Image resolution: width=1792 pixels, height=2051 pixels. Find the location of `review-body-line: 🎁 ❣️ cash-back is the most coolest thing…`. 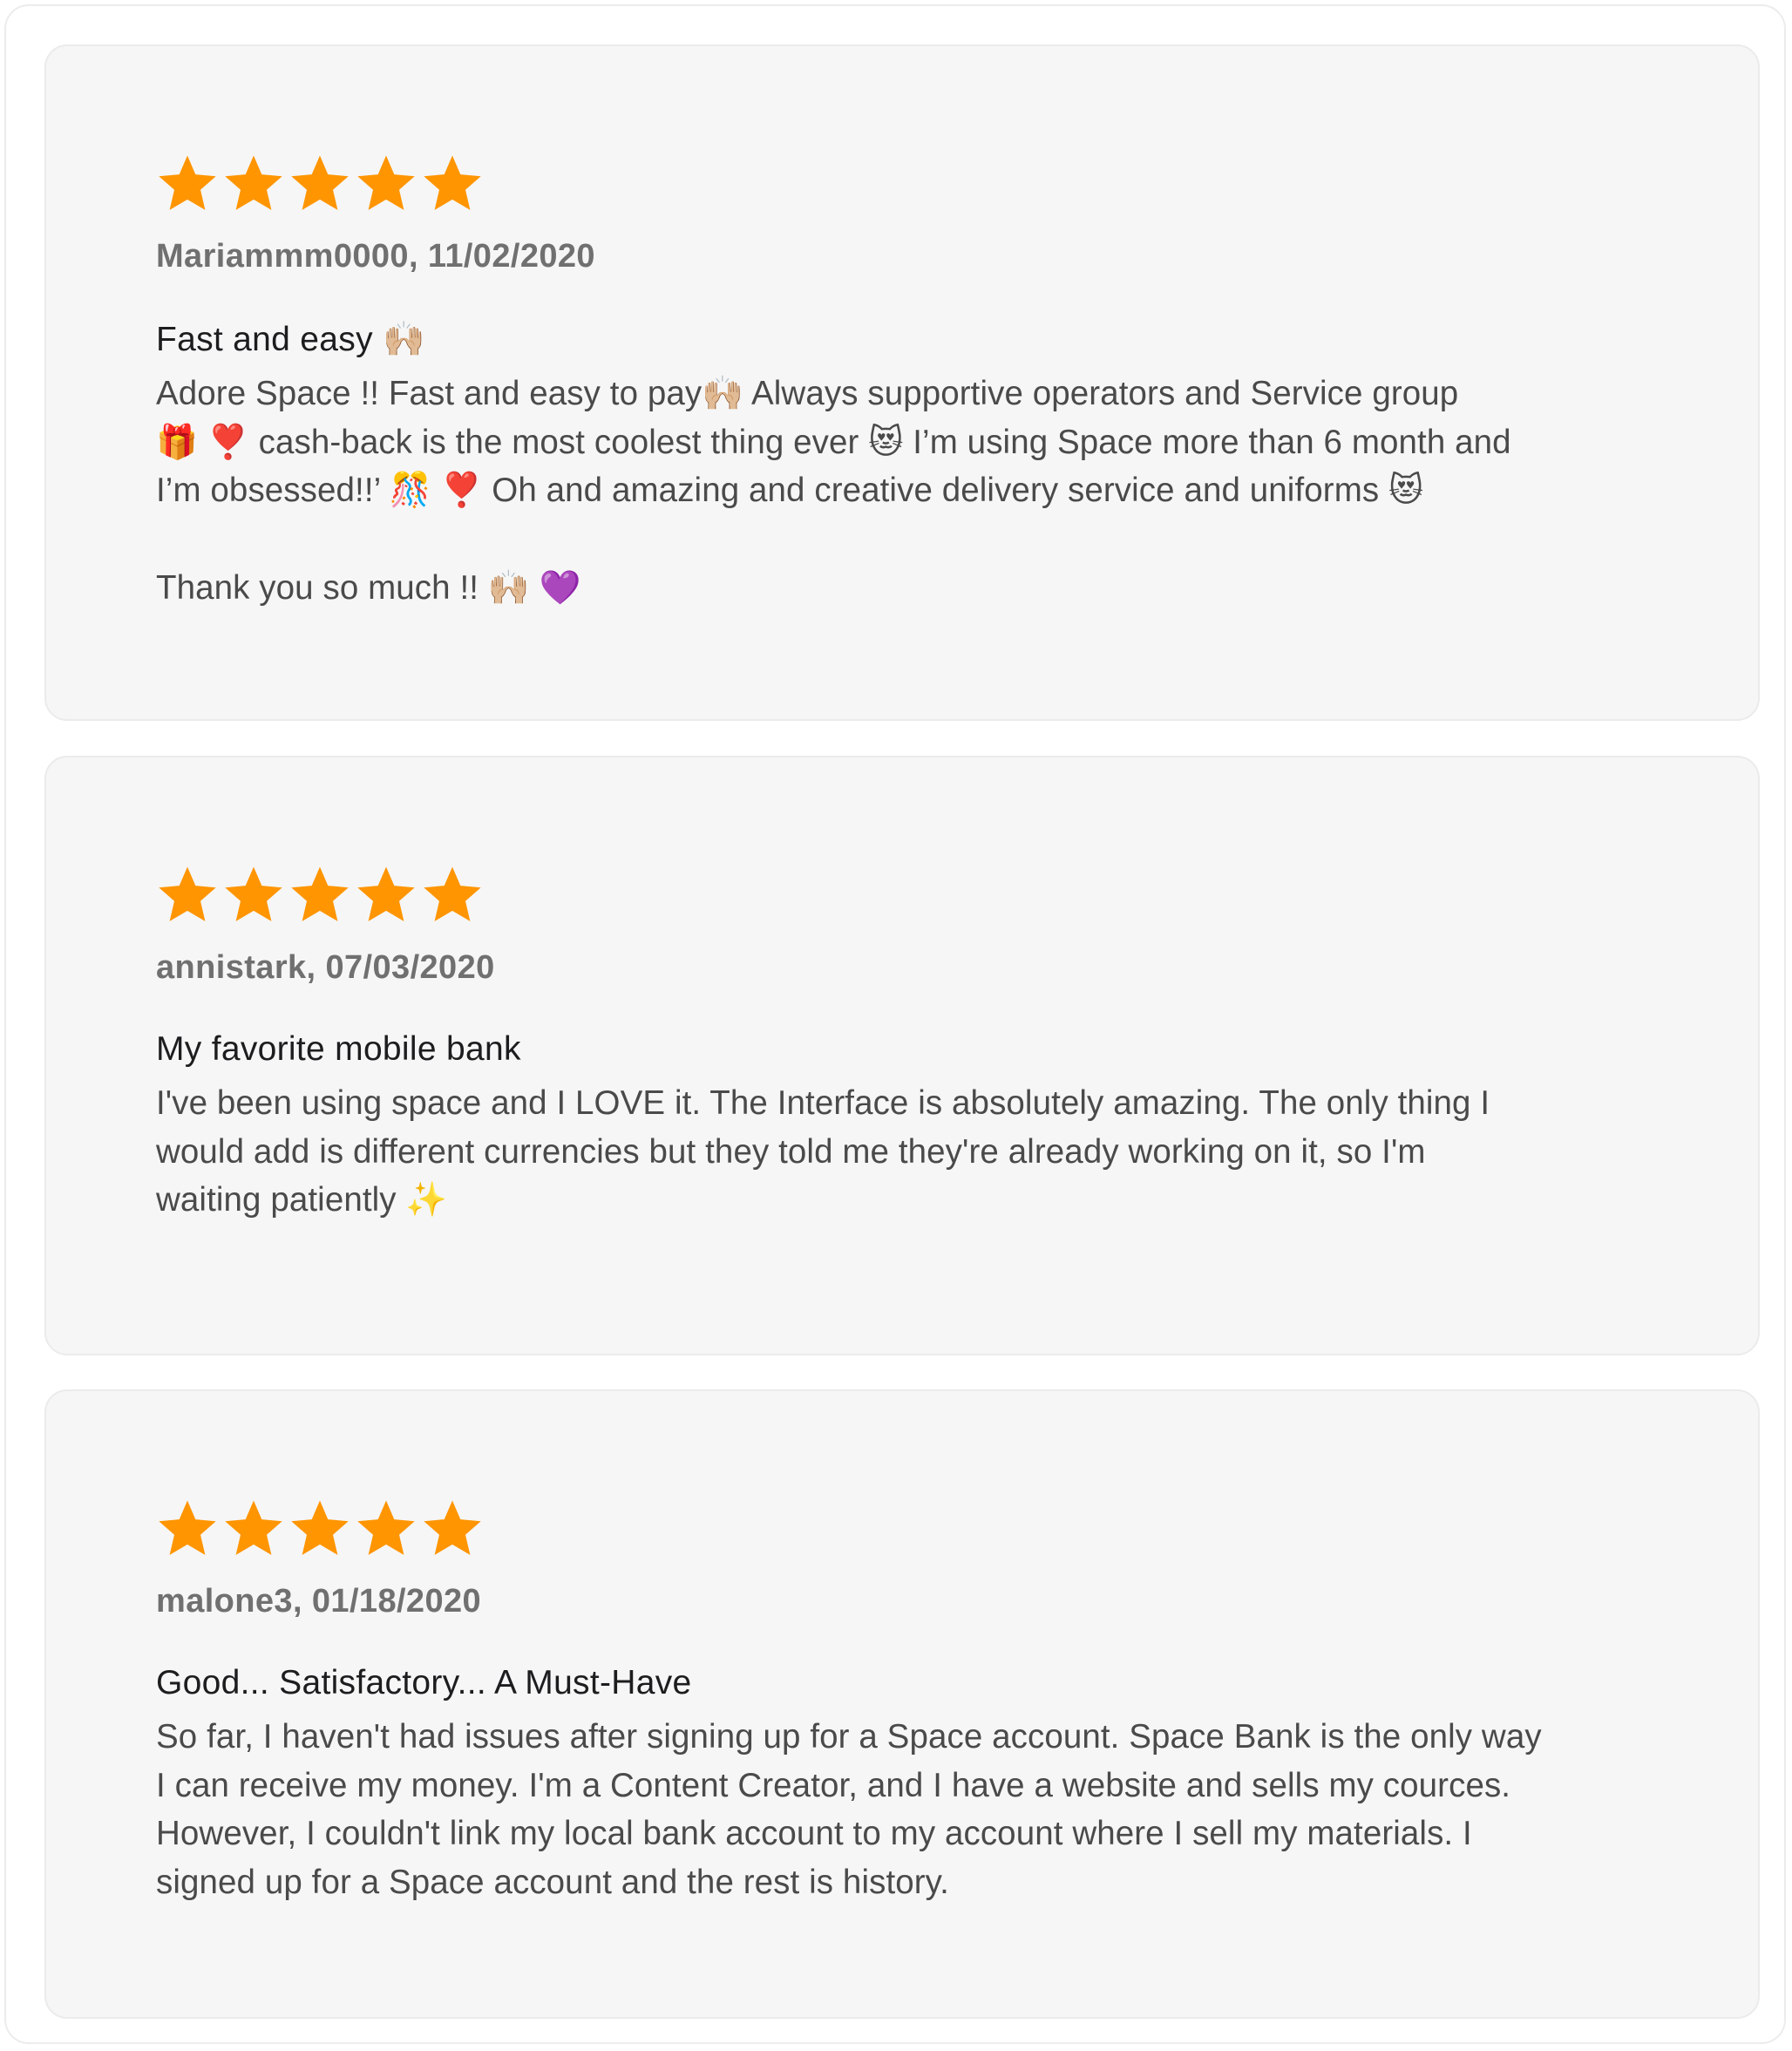

review-body-line: 🎁 ❣️ cash-back is the most coolest thing… is located at coordinates (834, 442).